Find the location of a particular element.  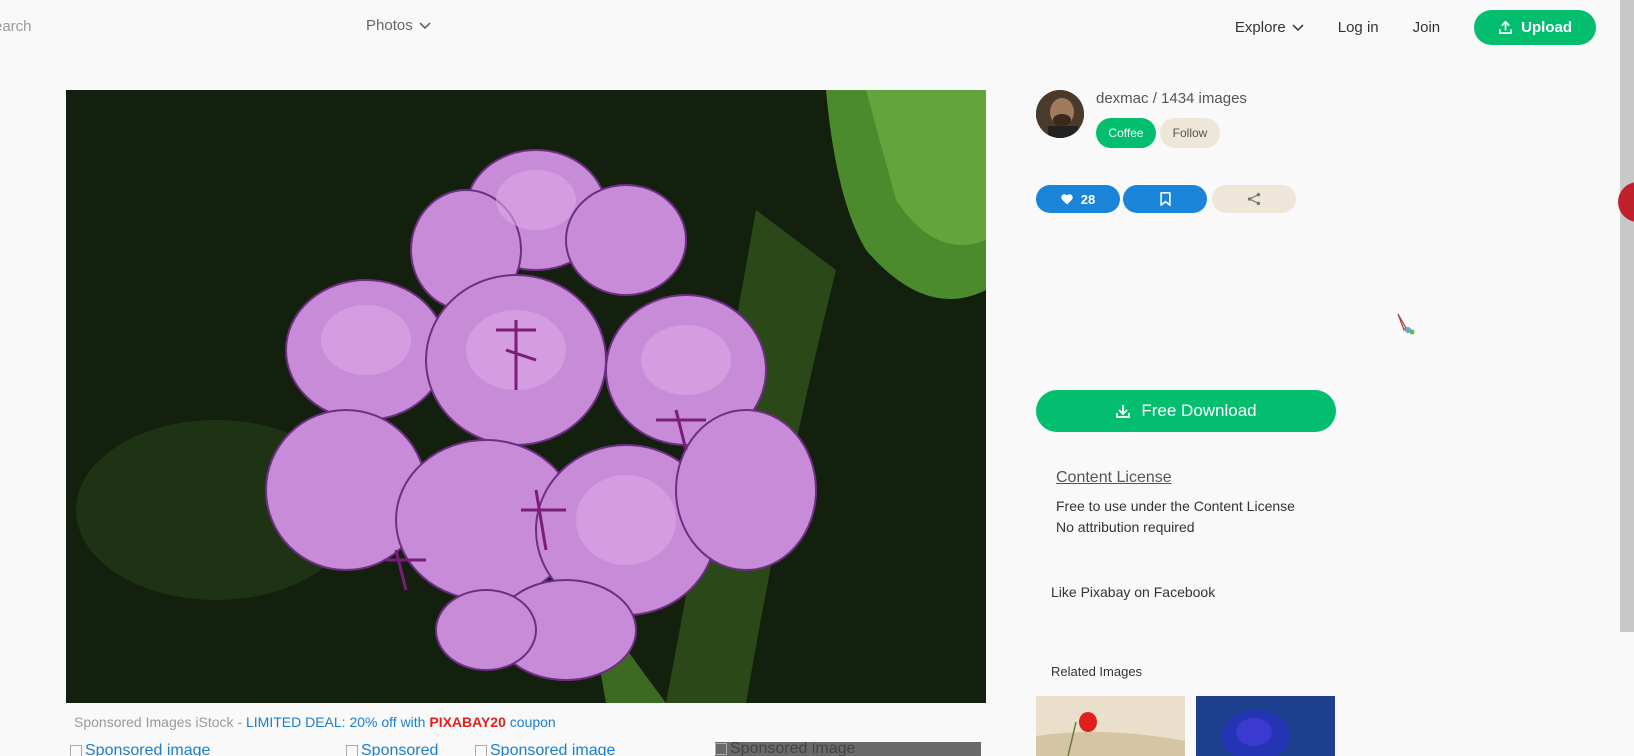

bookmark-icon is located at coordinates (1165, 199).